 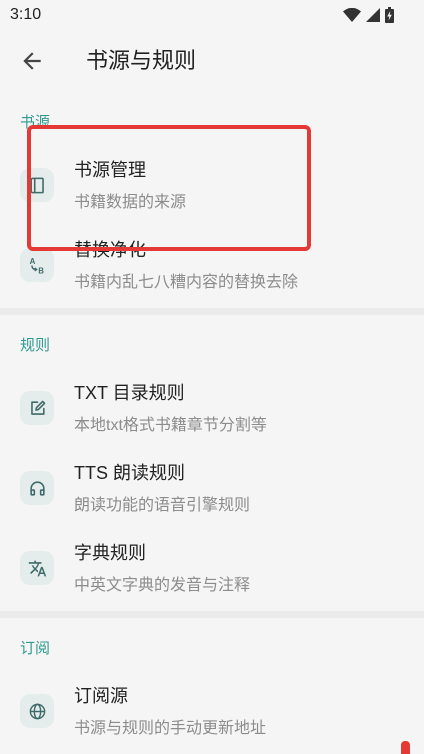 What do you see at coordinates (212, 568) in the screenshot?
I see `list-item-dictionary-rules: 字典规则 中英文字典的发音与注释` at bounding box center [212, 568].